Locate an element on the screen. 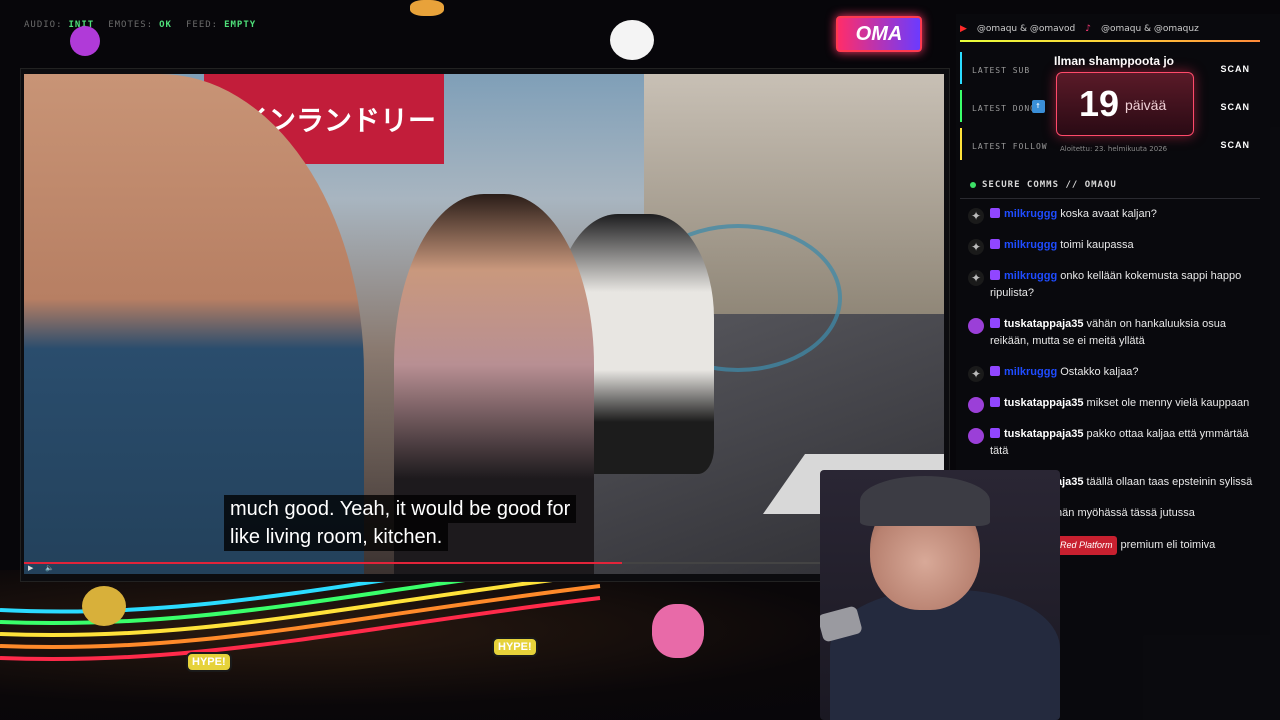 Image resolution: width=1280 pixels, height=720 pixels. overlay-status-bar: AUDIO: INIT EMOTES: OK FEED: EMPTY is located at coordinates (140, 25).